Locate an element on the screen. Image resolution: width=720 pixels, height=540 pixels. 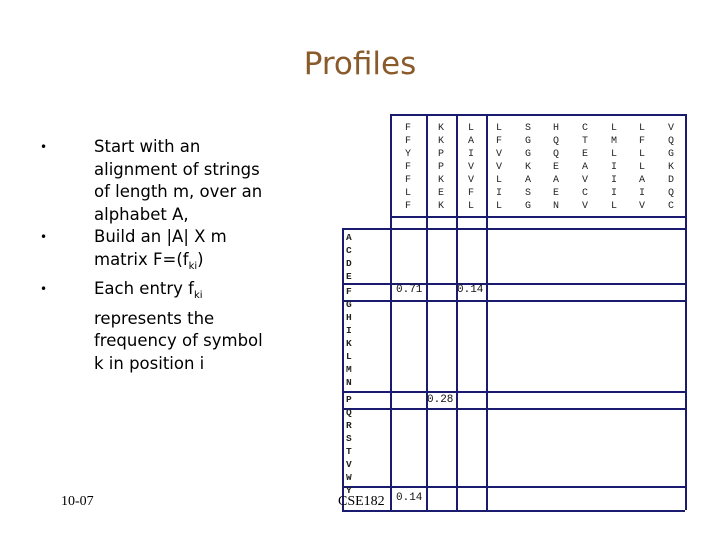
row-label: L is located at coordinates (349, 356).